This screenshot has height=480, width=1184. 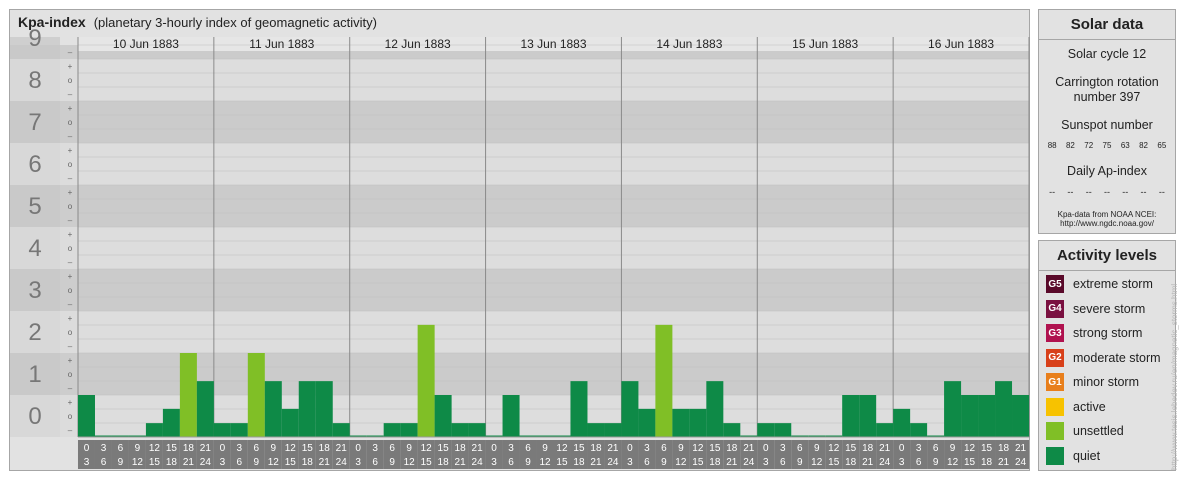 I want to click on legend-label: unsettled, so click(x=1098, y=431).